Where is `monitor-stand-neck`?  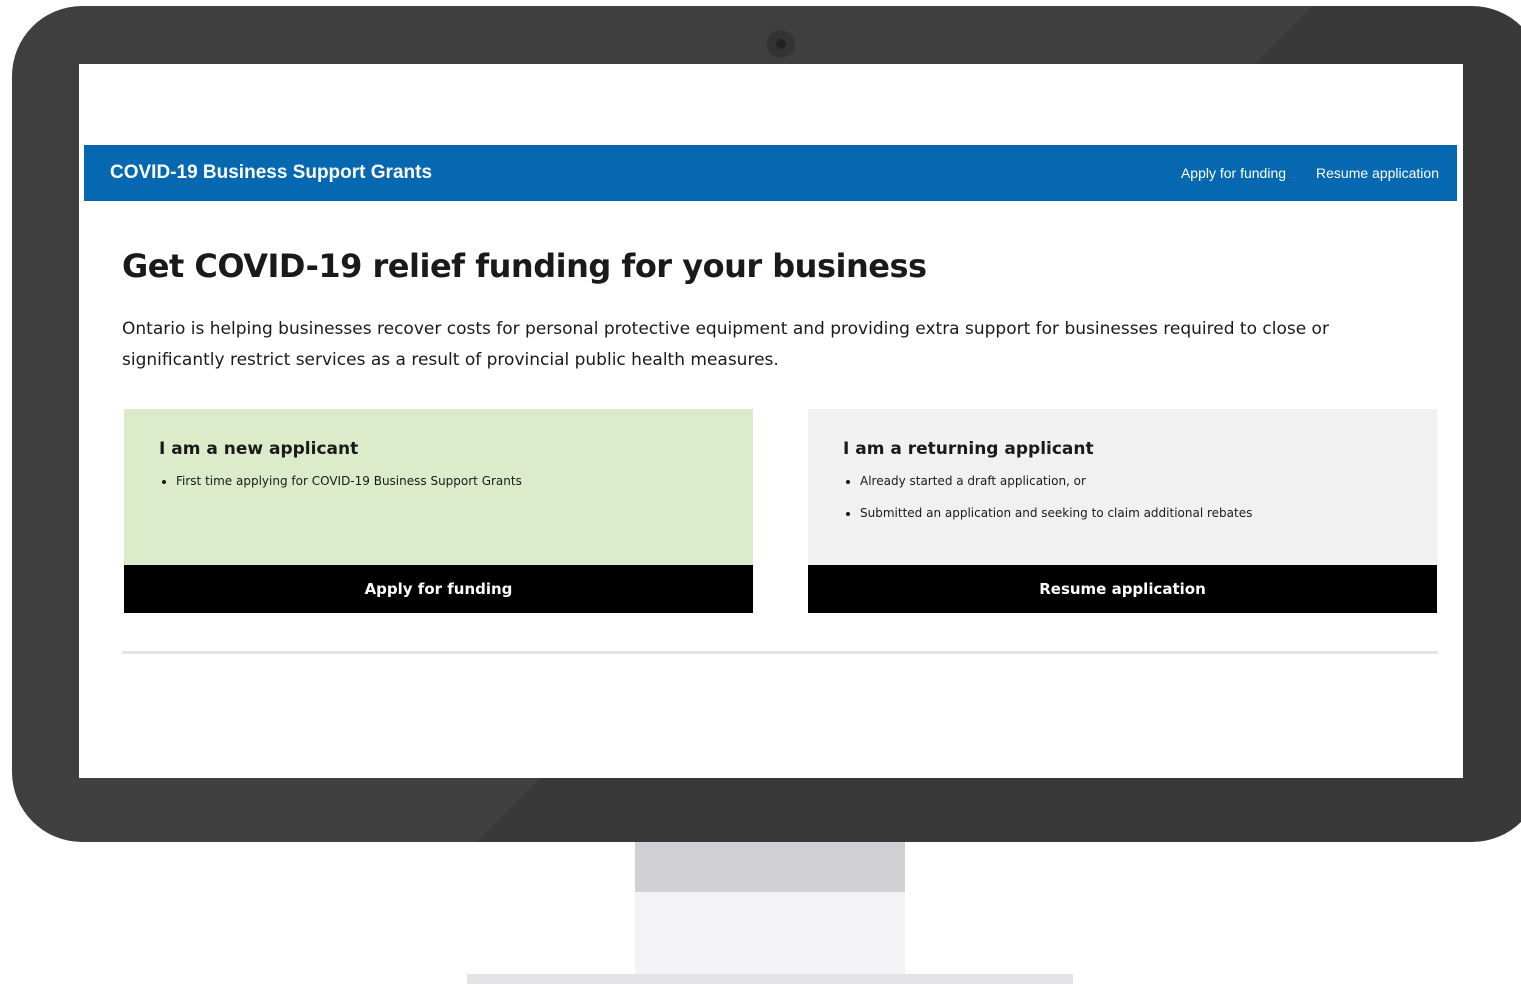
monitor-stand-neck is located at coordinates (770, 867).